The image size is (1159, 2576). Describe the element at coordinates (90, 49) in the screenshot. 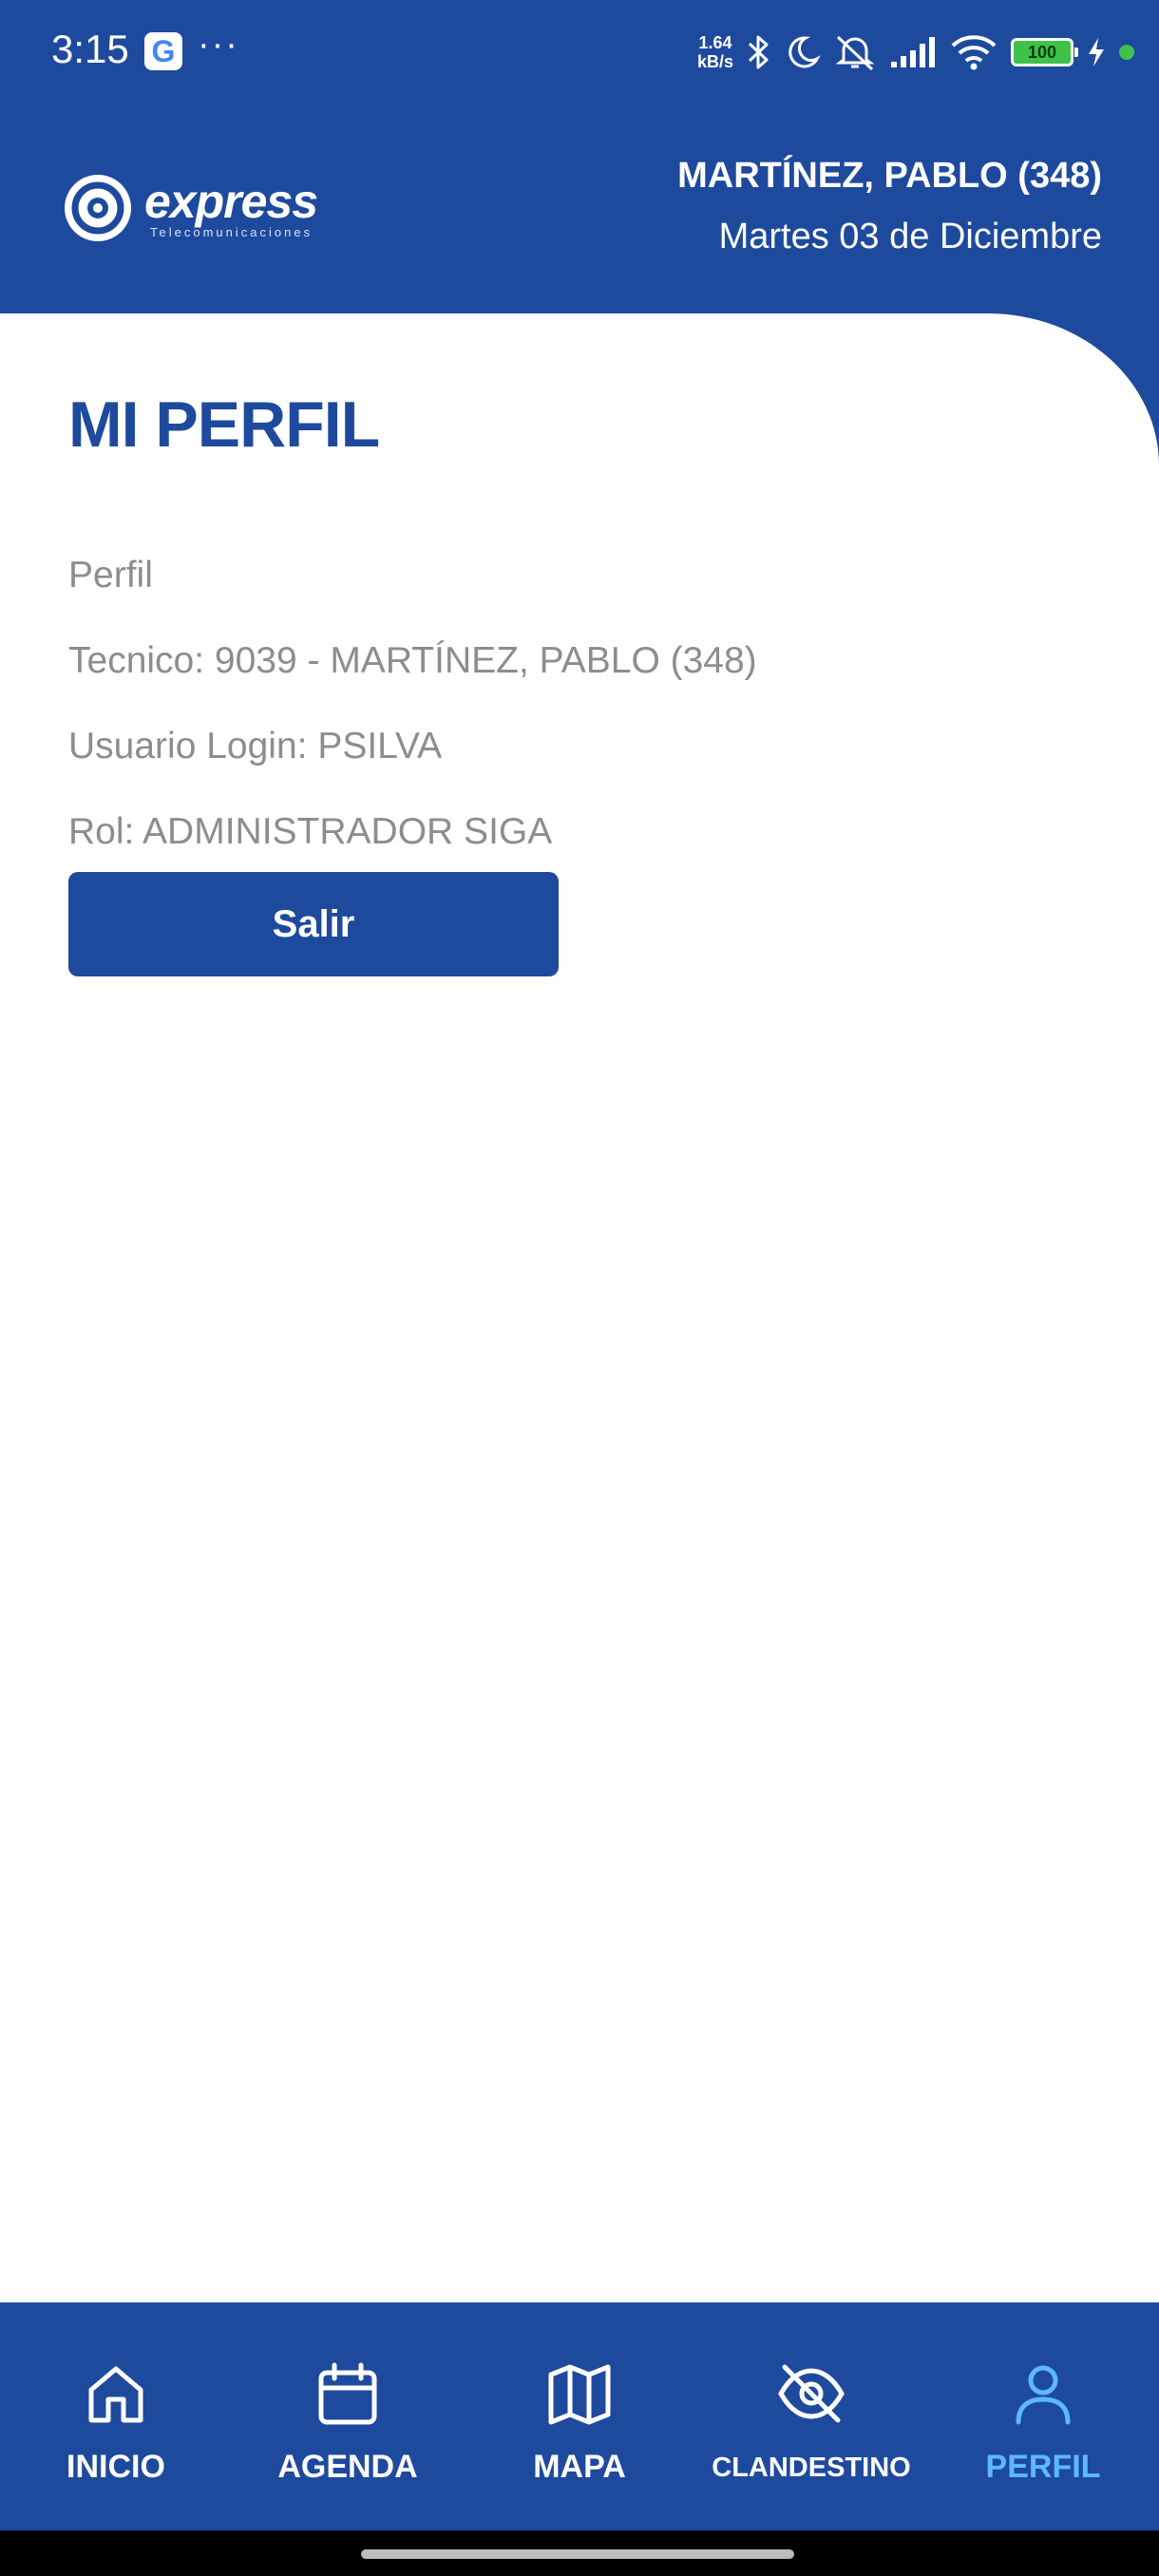

I see `status-time: 3:15` at that location.